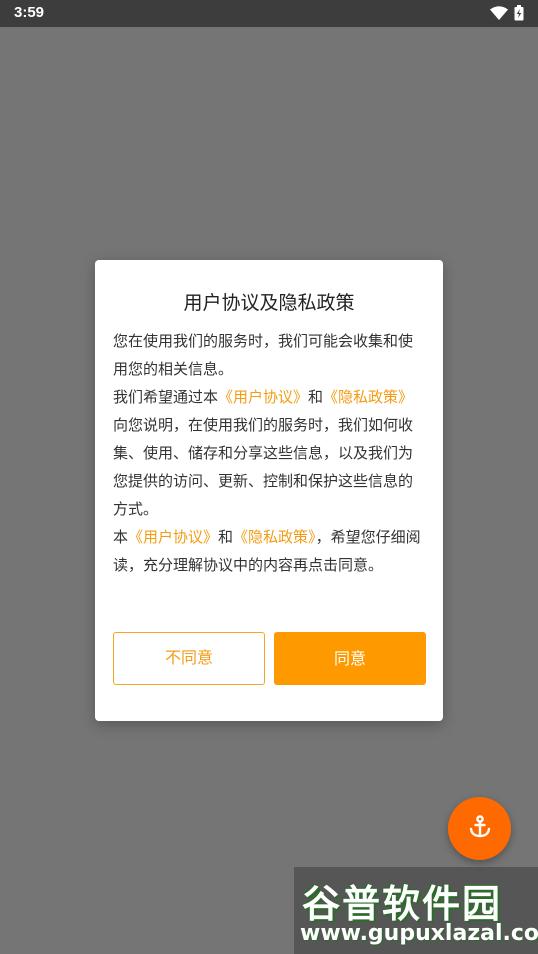 This screenshot has width=538, height=954. I want to click on dialog-title: 用户协议及隐私政策, so click(269, 303).